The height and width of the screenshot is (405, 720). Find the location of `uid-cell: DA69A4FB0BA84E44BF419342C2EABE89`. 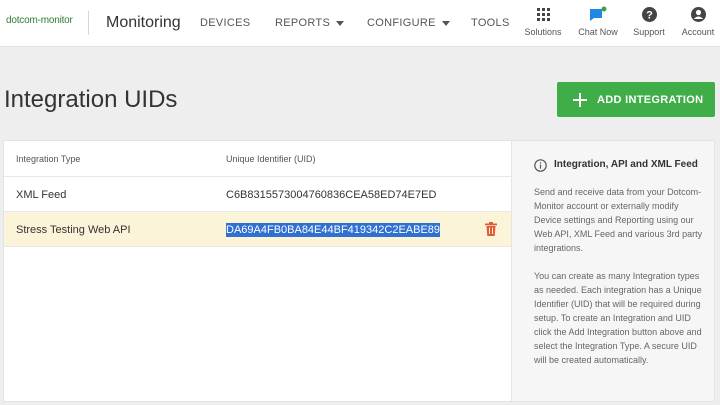

uid-cell: DA69A4FB0BA84E44BF419342C2EABE89 is located at coordinates (333, 230).